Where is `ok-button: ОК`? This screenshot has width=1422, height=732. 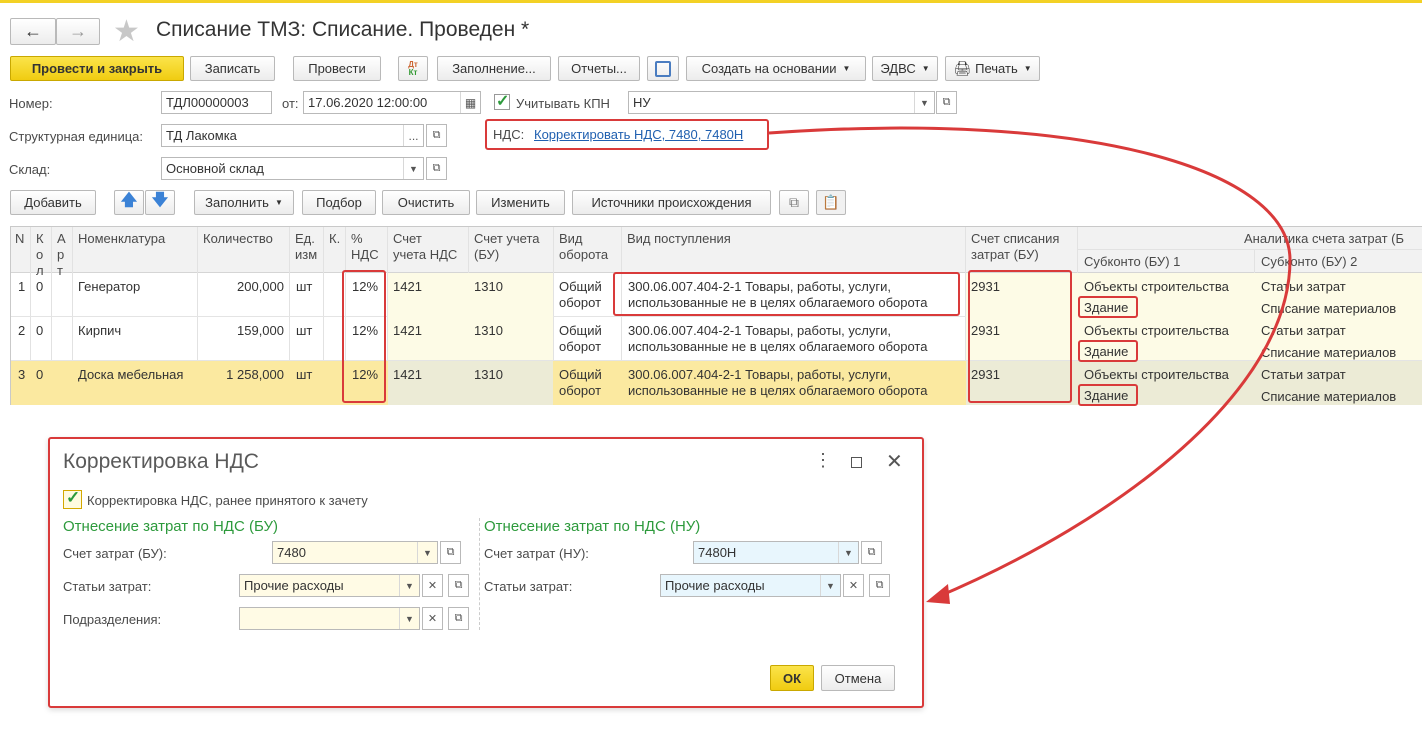
ok-button: ОК is located at coordinates (792, 678).